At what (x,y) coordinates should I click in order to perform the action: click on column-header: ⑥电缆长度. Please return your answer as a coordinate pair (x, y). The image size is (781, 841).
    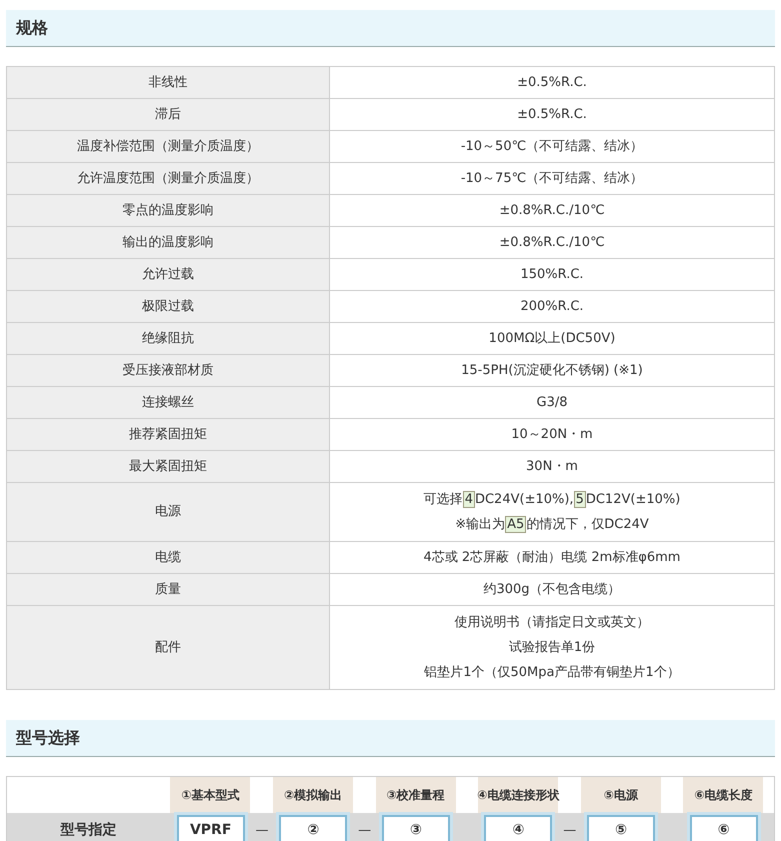
    Looking at the image, I should click on (723, 795).